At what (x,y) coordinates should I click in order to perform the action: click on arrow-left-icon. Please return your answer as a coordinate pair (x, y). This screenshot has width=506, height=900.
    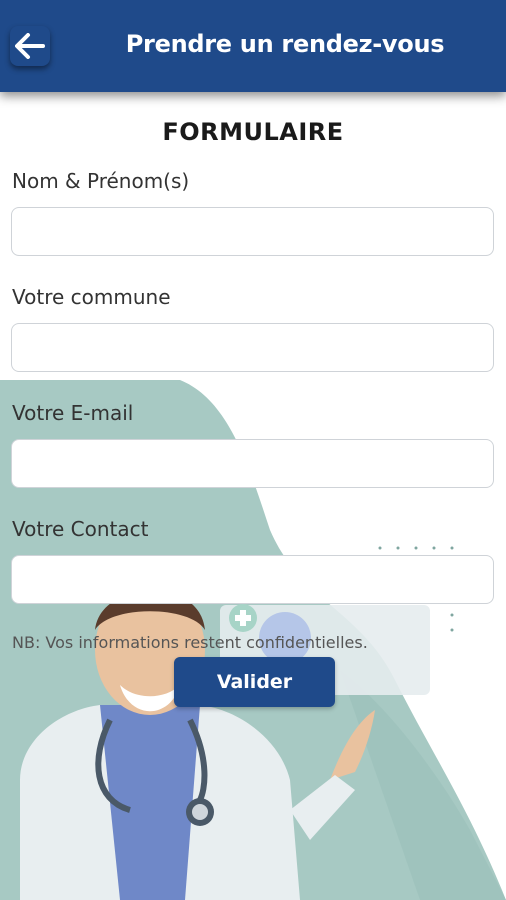
    Looking at the image, I should click on (30, 46).